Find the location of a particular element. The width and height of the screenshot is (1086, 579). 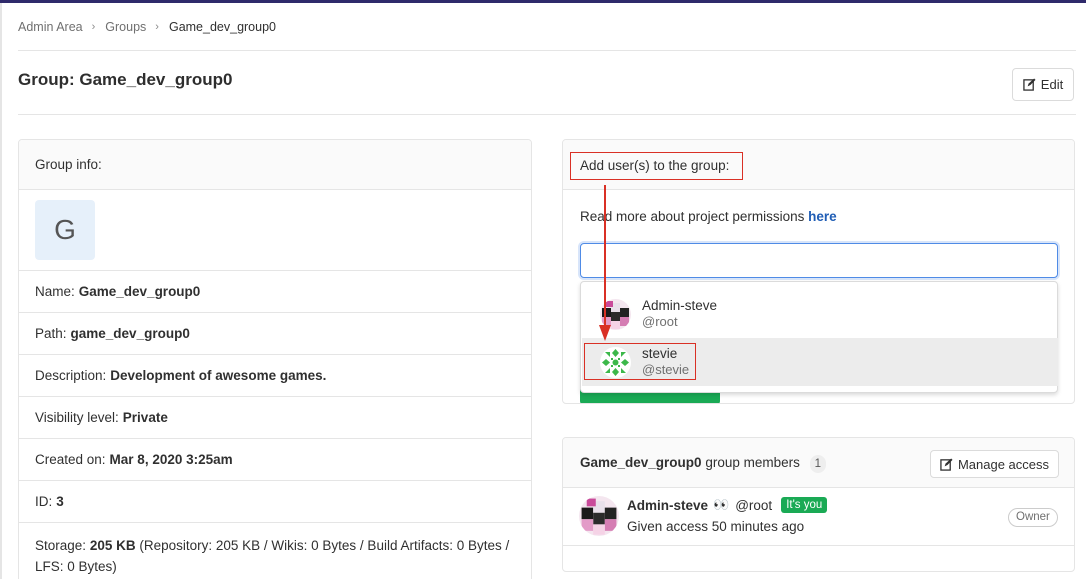

user-search-dropdown: Admin-steve @root stevie @stevie is located at coordinates (819, 337).